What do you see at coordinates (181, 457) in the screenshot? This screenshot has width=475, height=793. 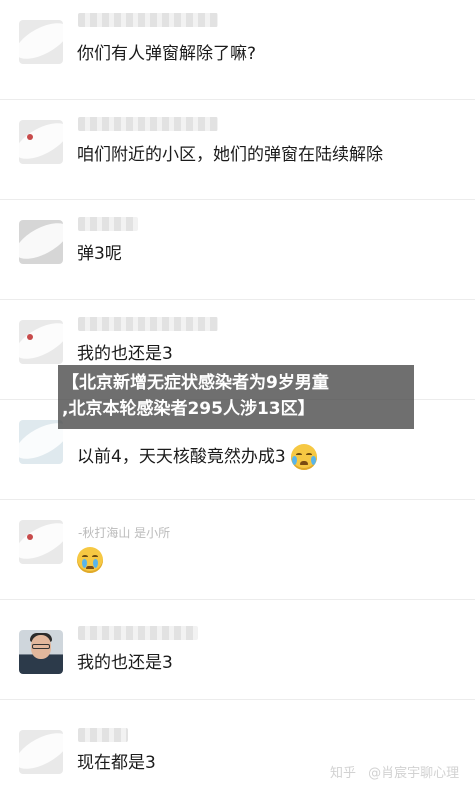 I see `message-text-content: 以前4，天天核酸竟然办成3` at bounding box center [181, 457].